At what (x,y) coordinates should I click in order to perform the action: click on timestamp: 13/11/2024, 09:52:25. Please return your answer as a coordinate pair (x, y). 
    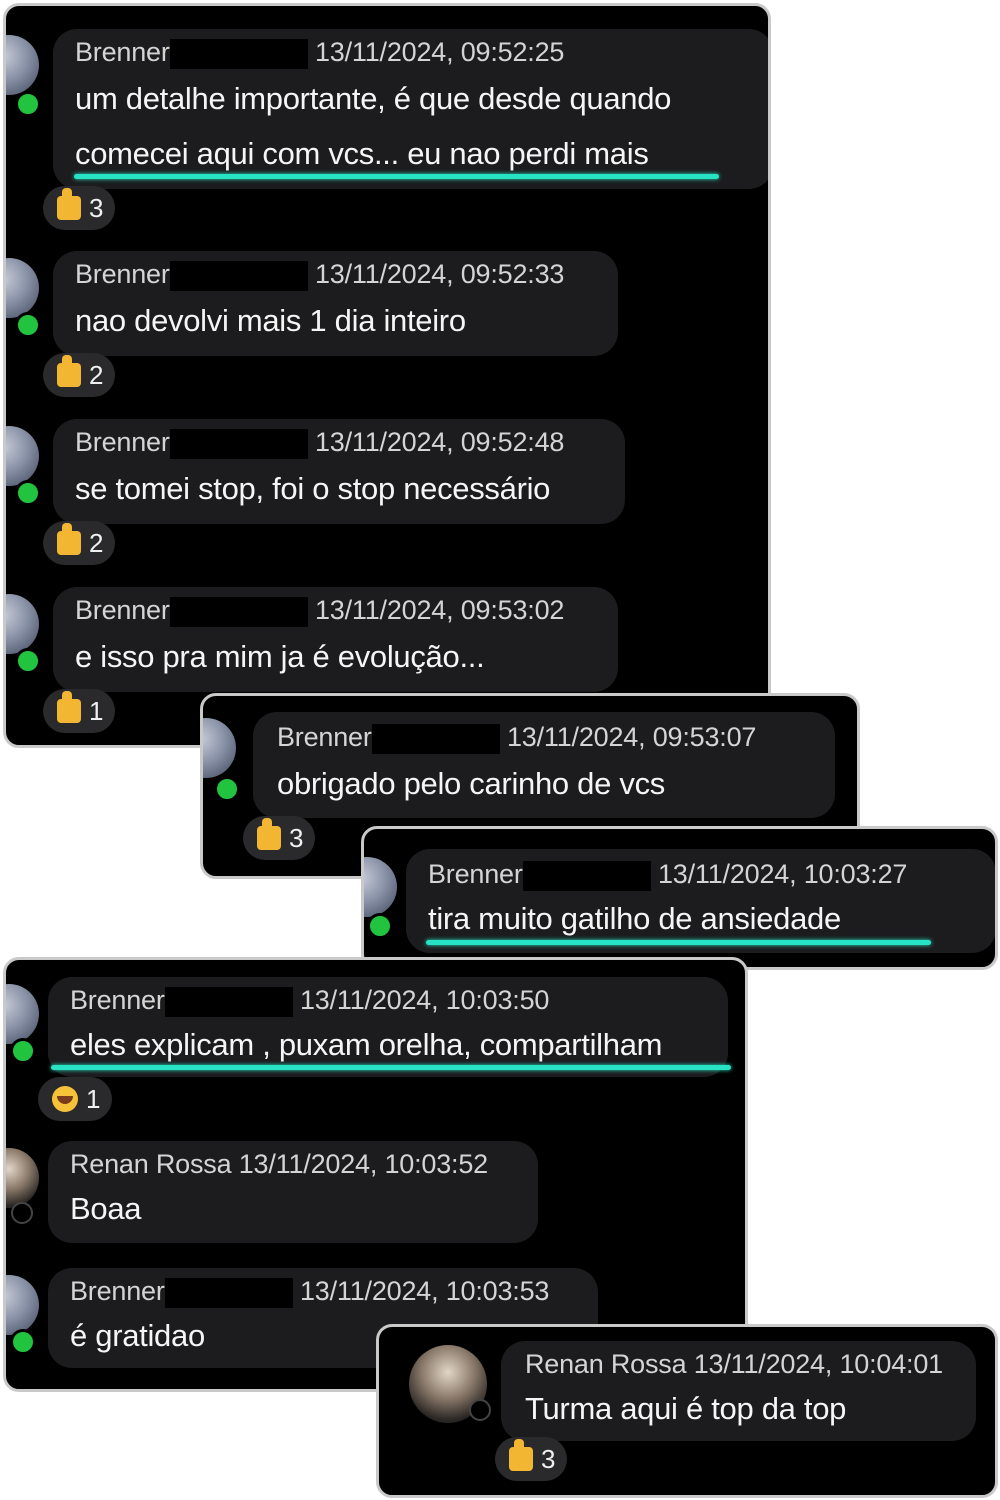
    Looking at the image, I should click on (439, 52).